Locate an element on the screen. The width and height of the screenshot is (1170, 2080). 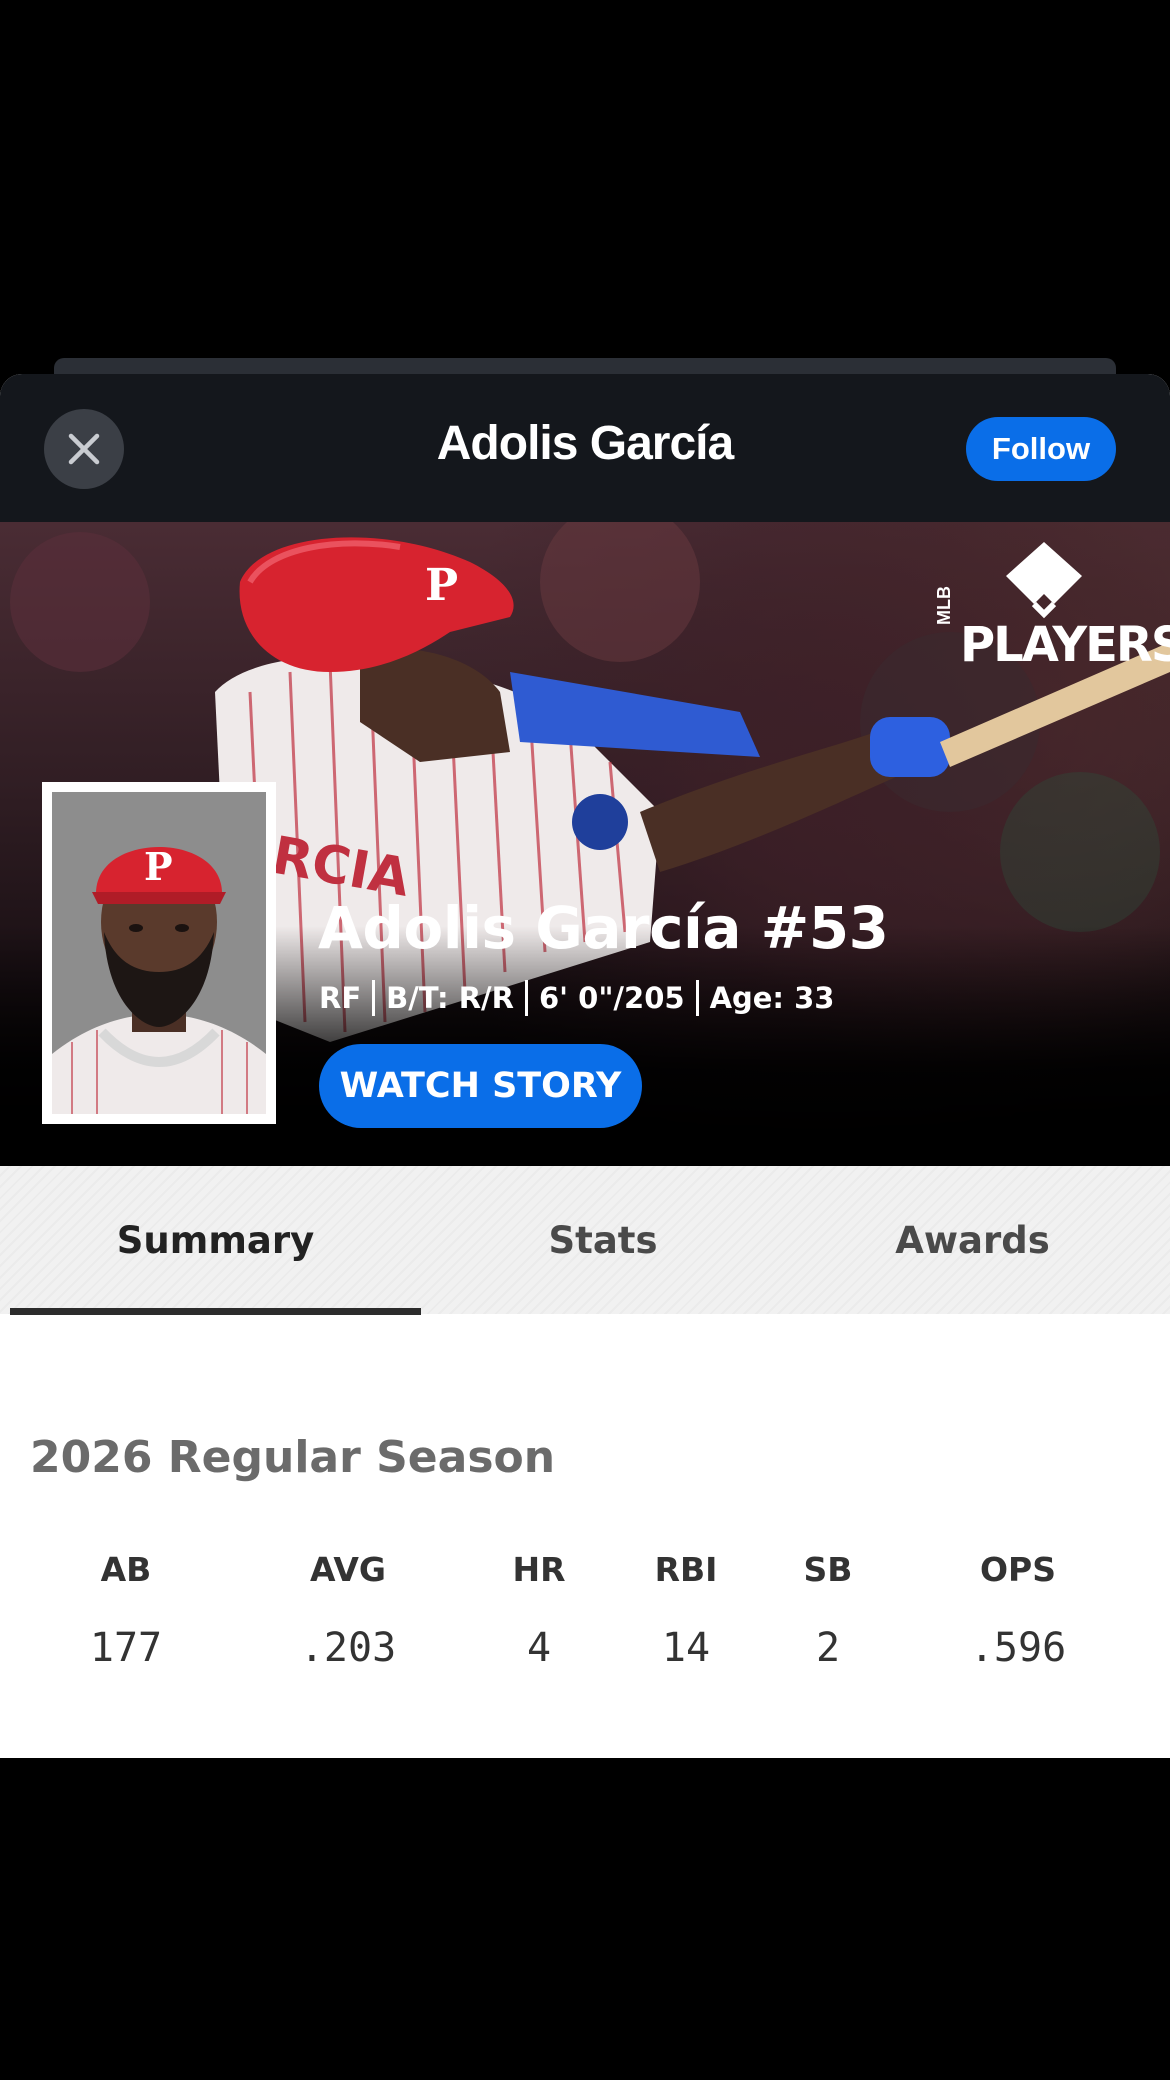
follow-button: Follow is located at coordinates (1041, 449).